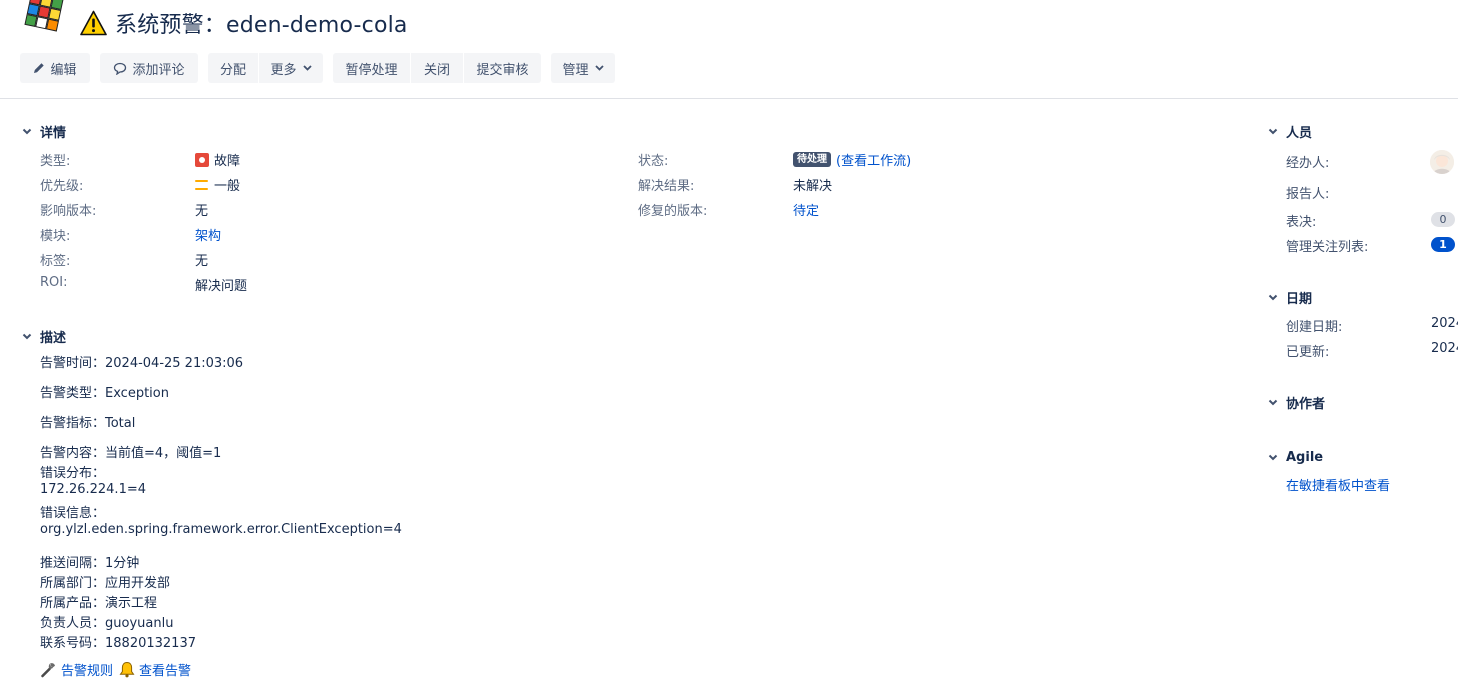  Describe the element at coordinates (53, 338) in the screenshot. I see `description-heading: 描述` at that location.